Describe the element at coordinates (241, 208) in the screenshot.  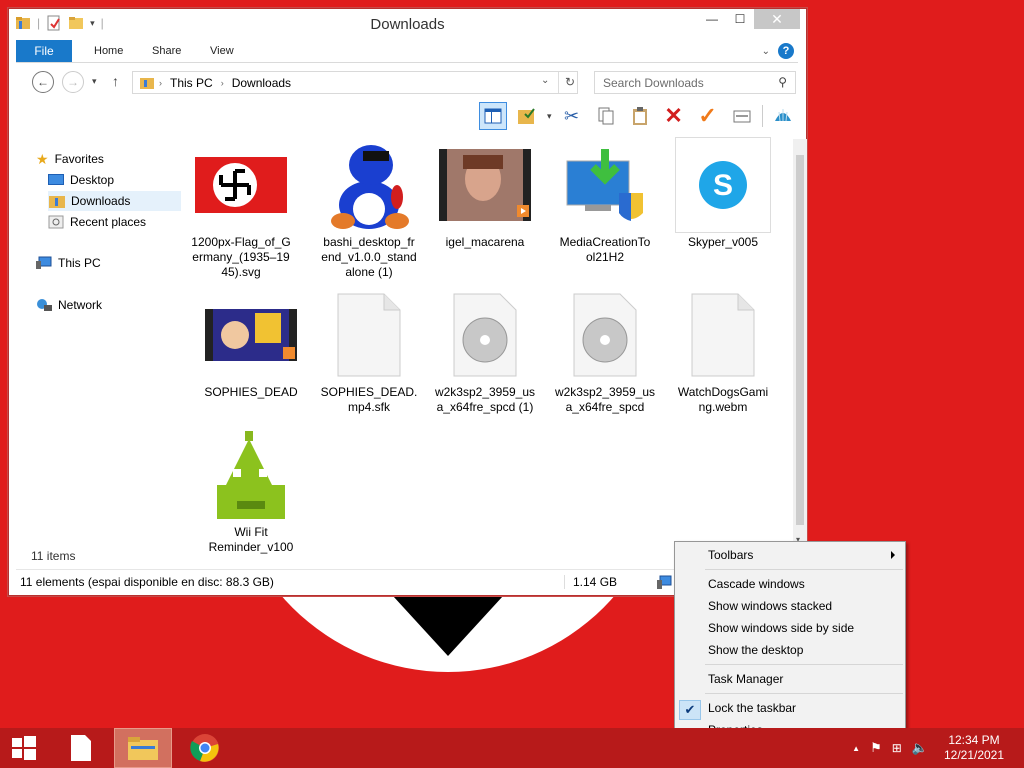
I see `file-item: 1200px-Flag_of_G ermany_(1935–19 45).svg` at that location.